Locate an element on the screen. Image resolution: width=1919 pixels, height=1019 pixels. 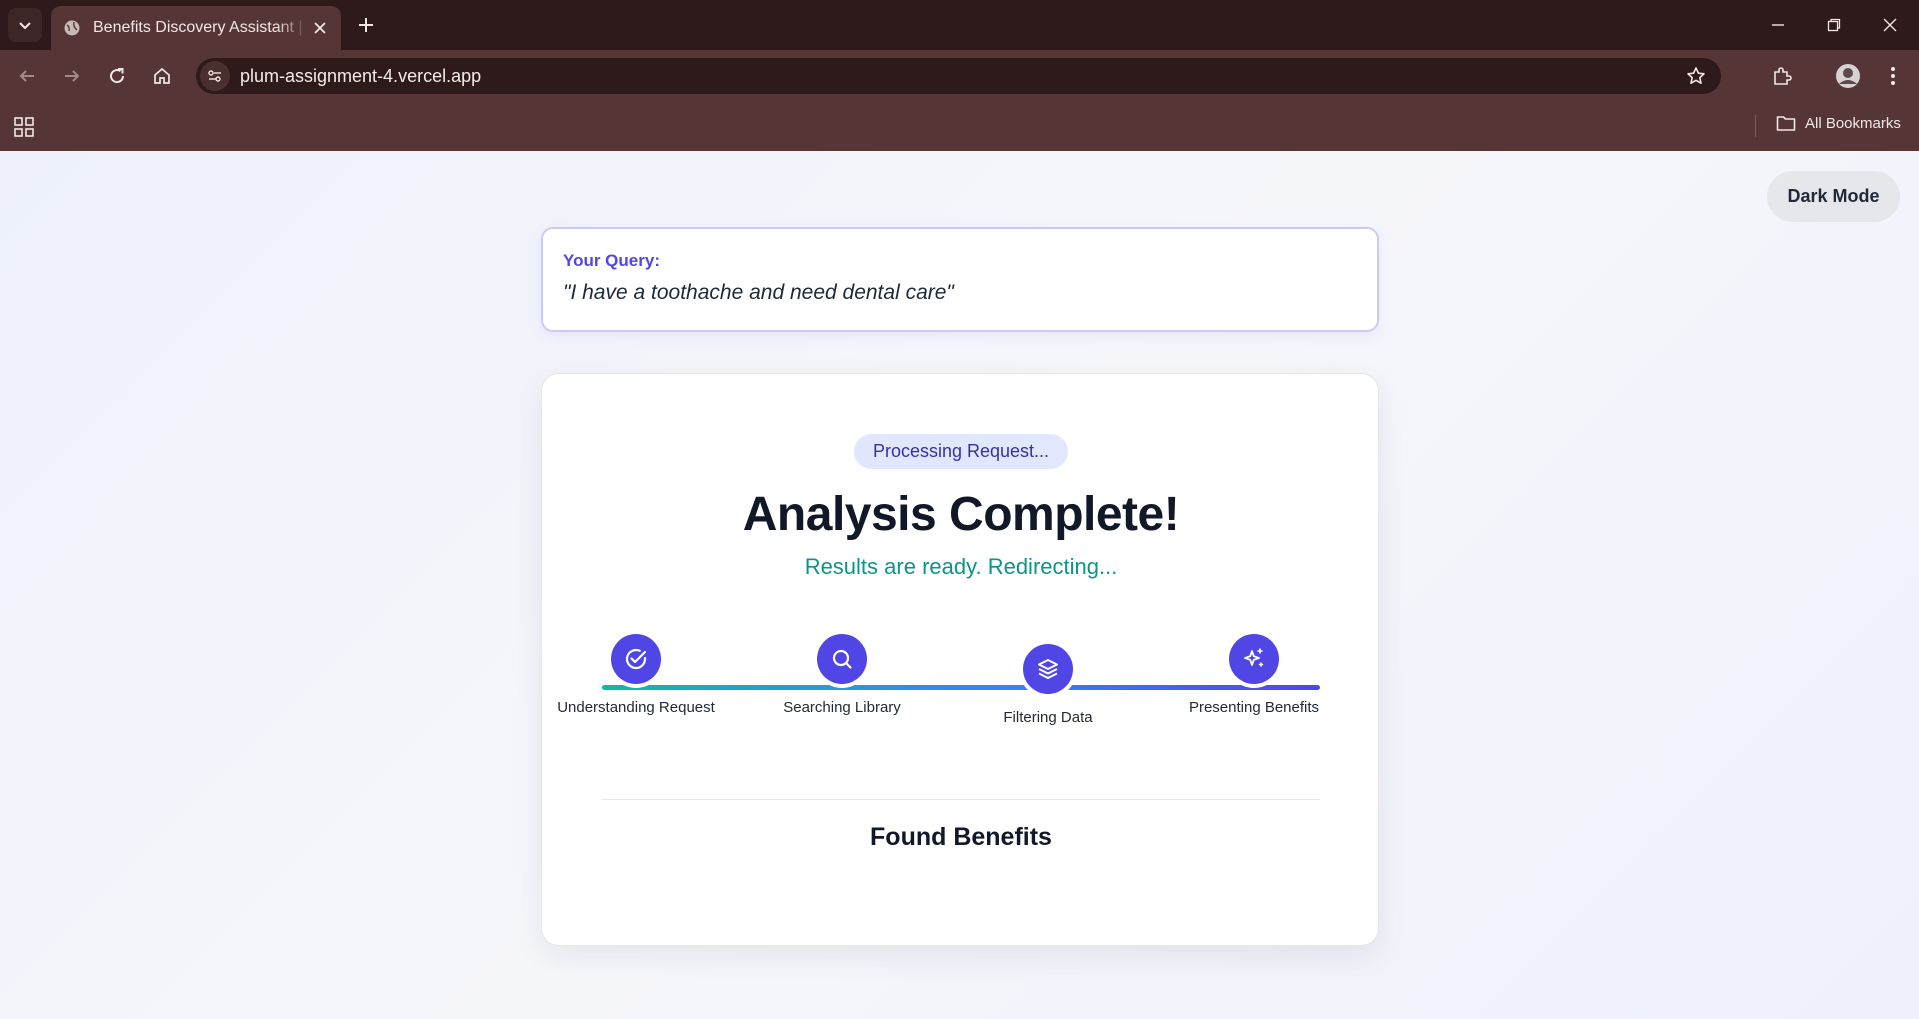
step-presenting-benefits: Presenting Benefits is located at coordinates (1254, 676).